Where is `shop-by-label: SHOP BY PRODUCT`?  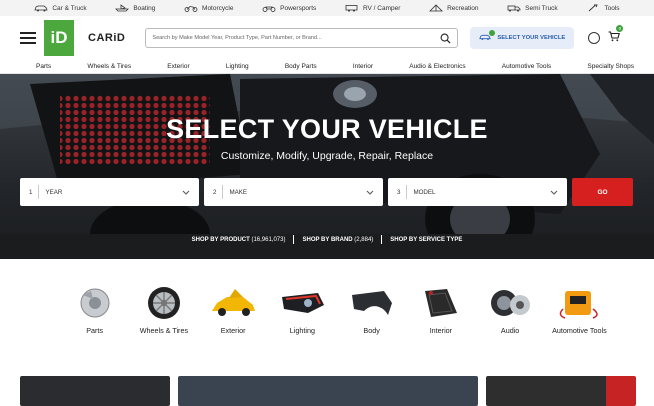 shop-by-label: SHOP BY PRODUCT is located at coordinates (220, 239).